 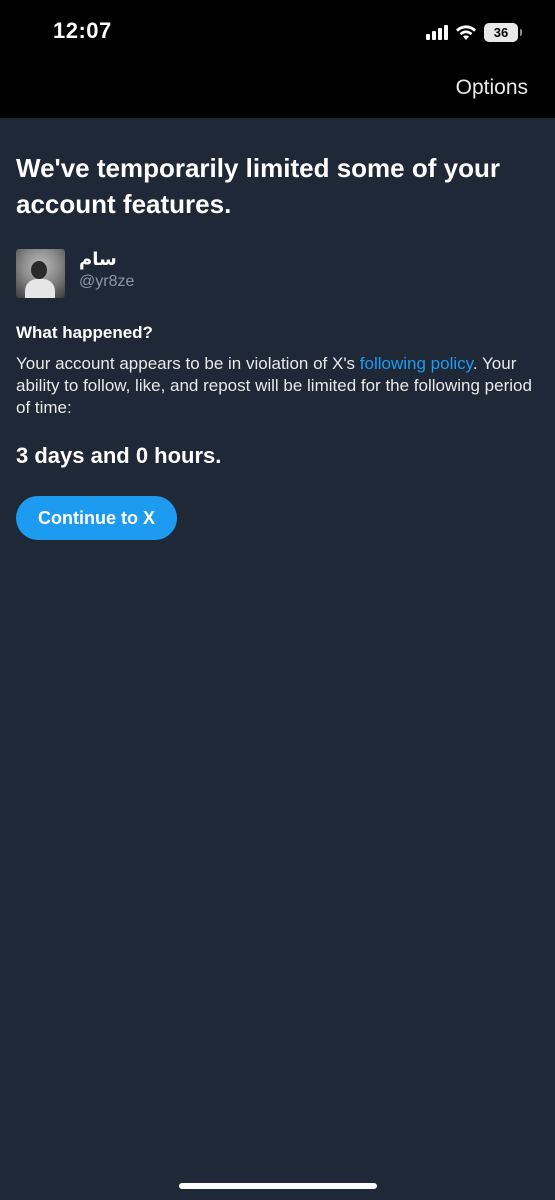 I want to click on display-name: سام, so click(x=98, y=259).